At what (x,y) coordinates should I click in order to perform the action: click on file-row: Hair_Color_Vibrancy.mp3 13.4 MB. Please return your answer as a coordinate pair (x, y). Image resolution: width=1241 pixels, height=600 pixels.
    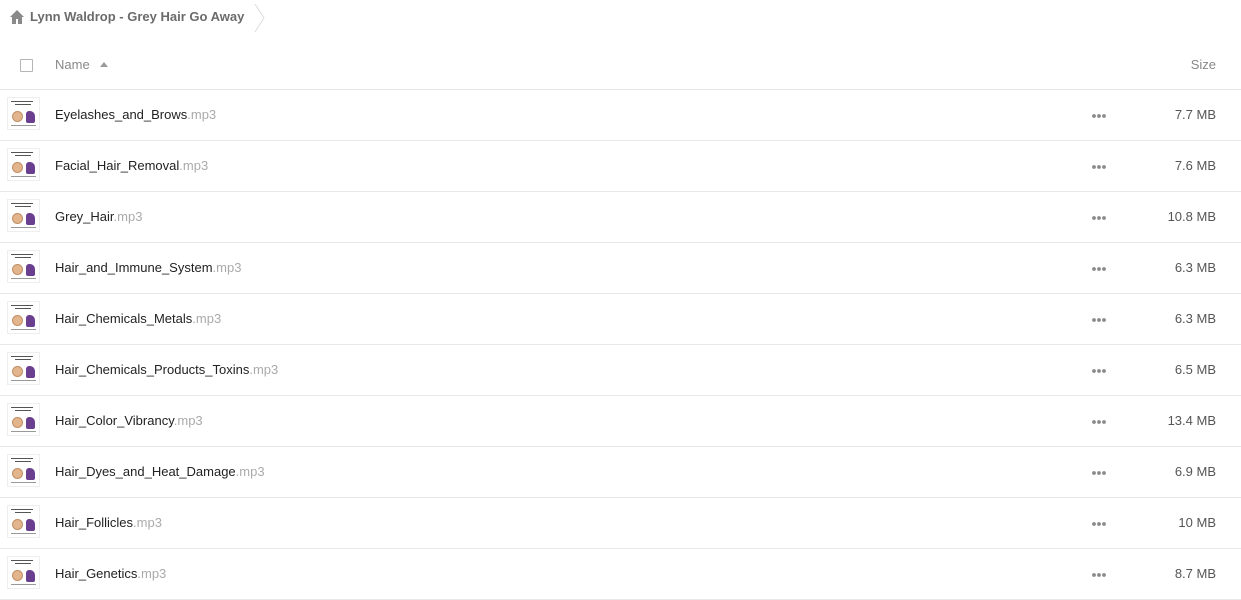
    Looking at the image, I should click on (620, 421).